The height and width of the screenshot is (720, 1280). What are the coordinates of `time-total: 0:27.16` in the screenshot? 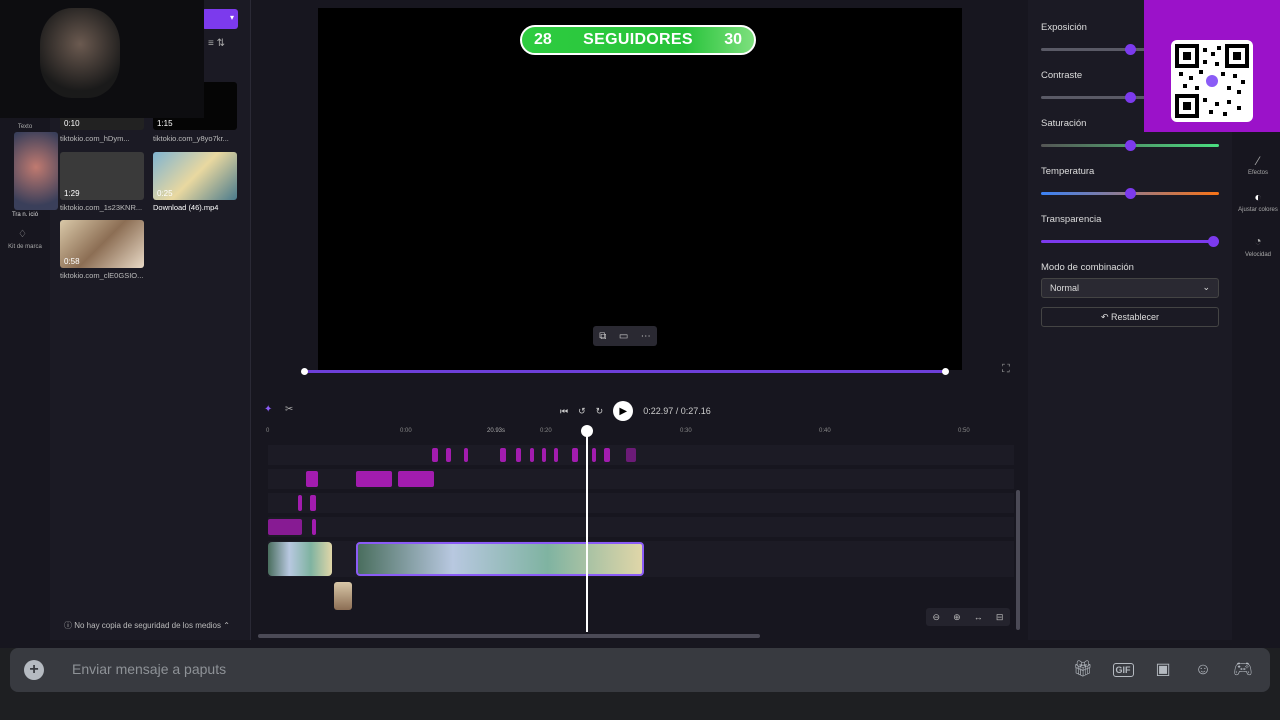 It's located at (695, 411).